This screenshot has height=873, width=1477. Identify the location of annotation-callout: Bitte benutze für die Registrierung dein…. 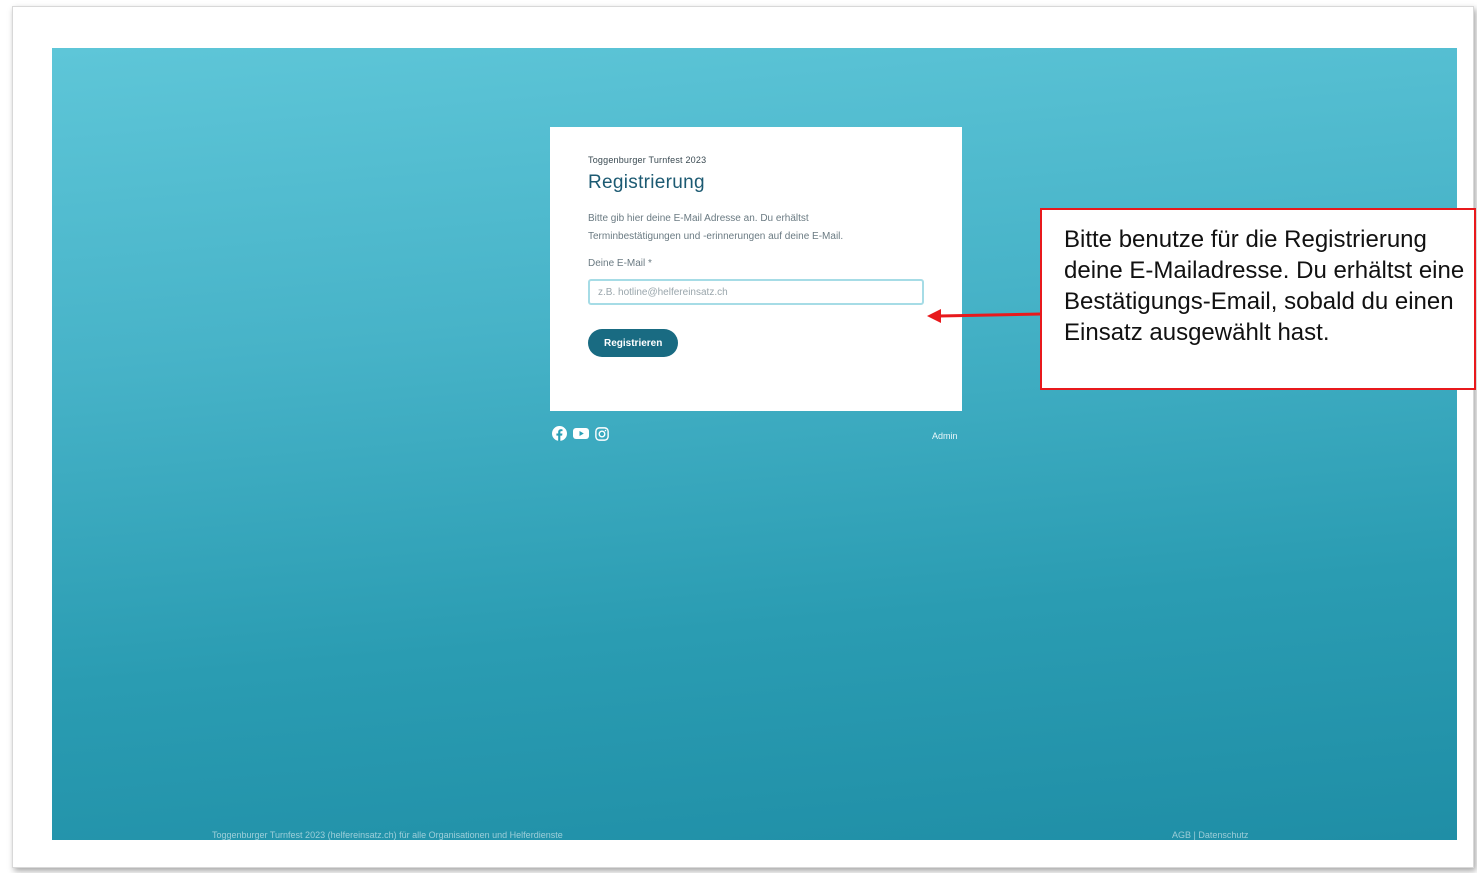
(1258, 299).